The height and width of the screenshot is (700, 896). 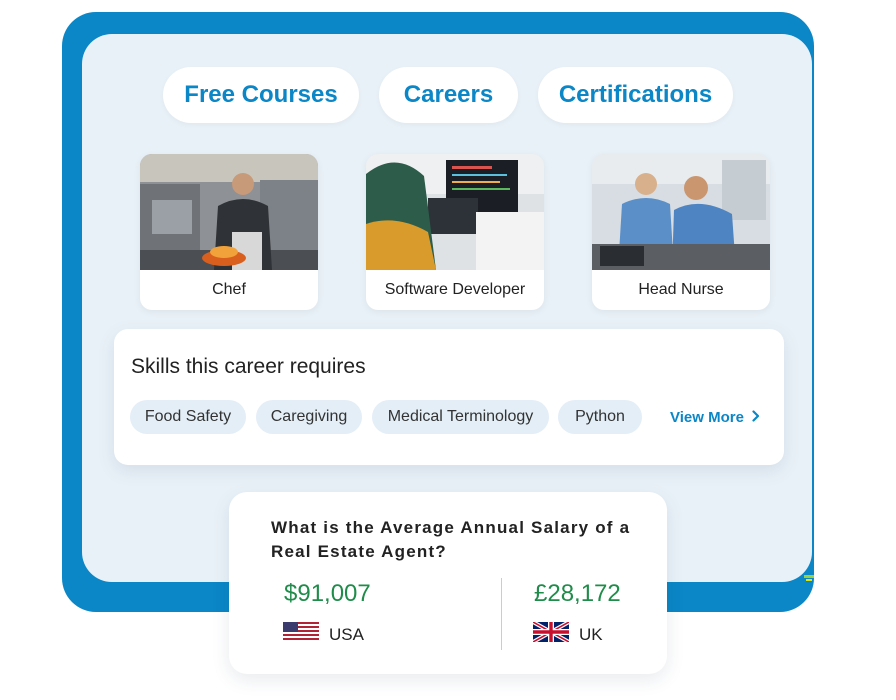 I want to click on salary-divider, so click(x=501, y=614).